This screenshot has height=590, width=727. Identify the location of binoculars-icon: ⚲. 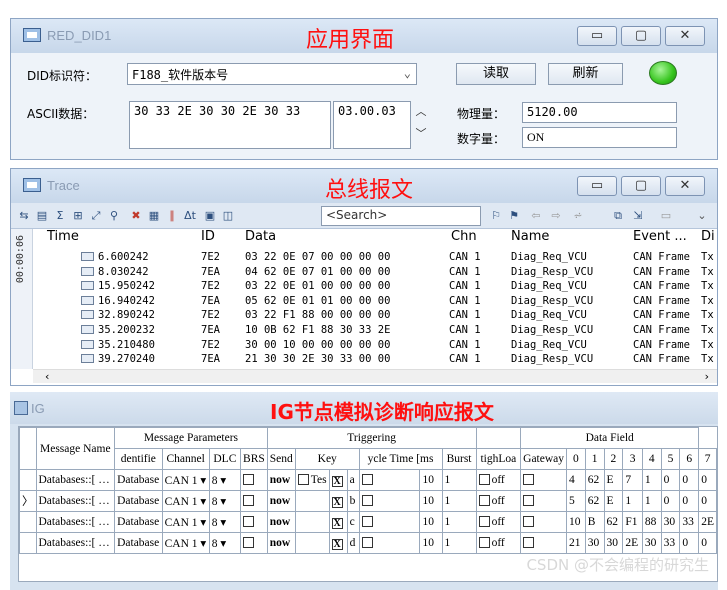
(114, 215).